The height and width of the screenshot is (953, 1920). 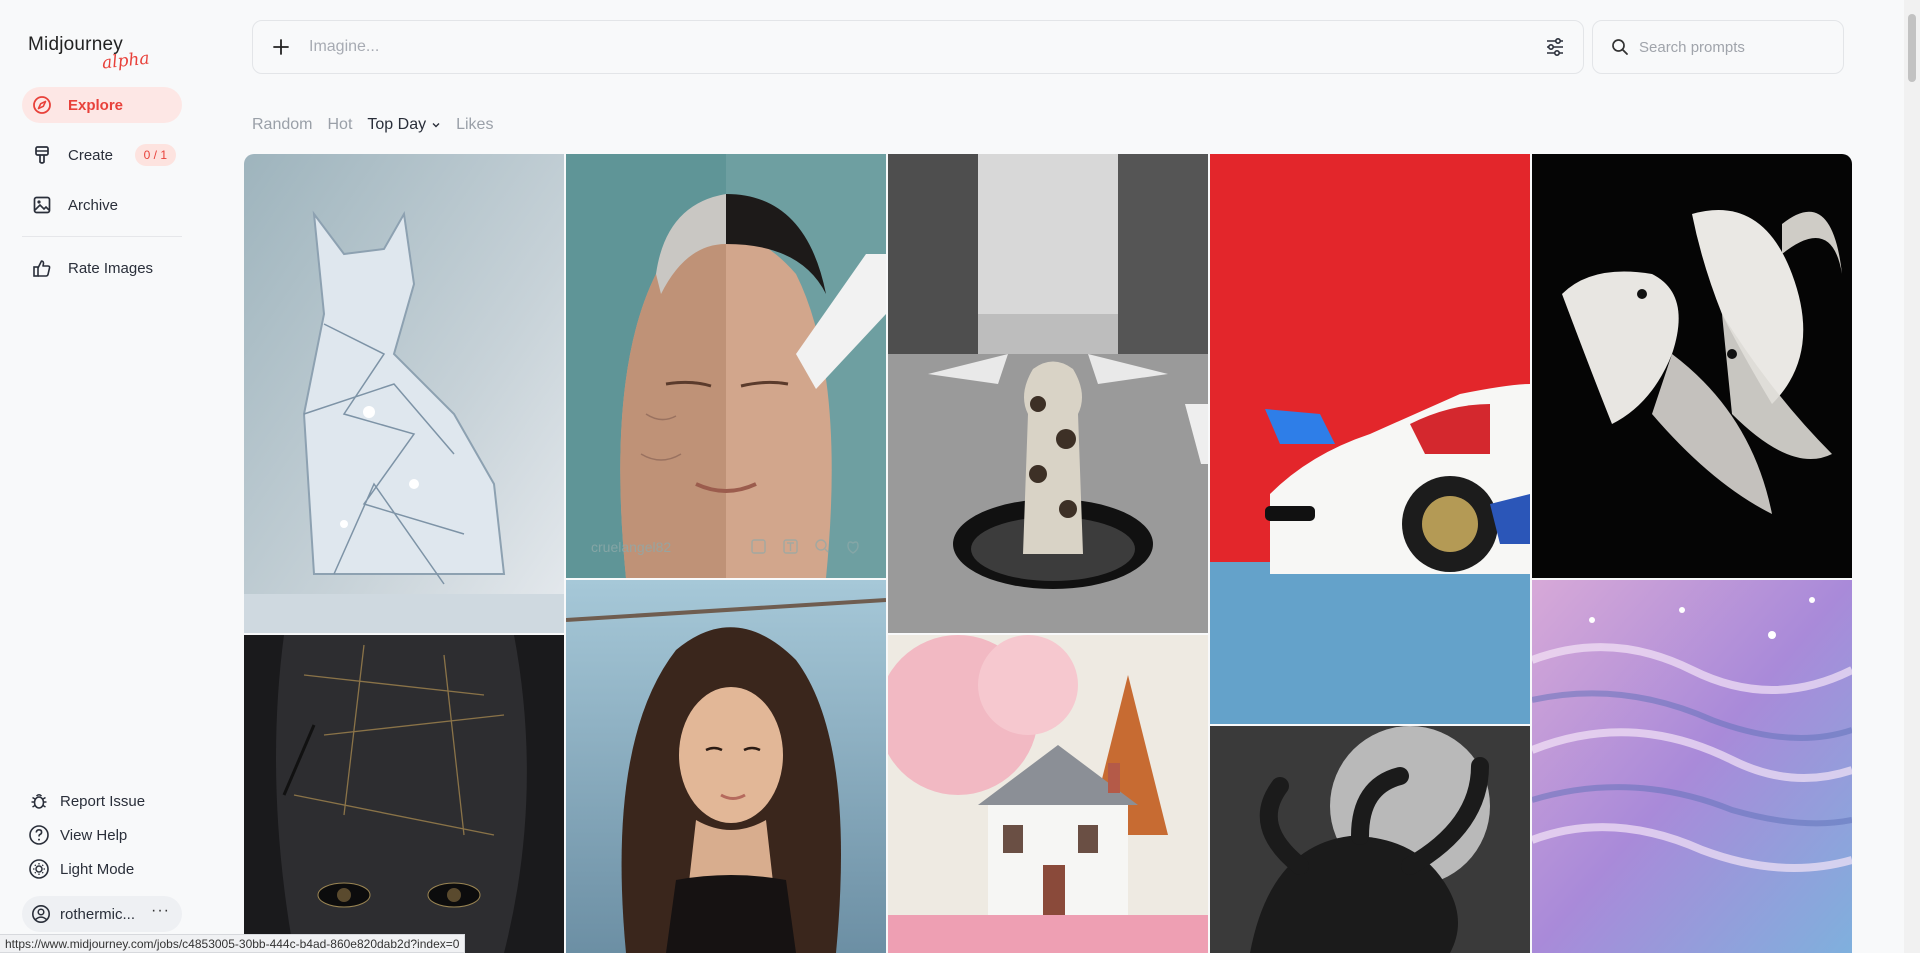 I want to click on sidebar-item-label: Rate Images, so click(x=111, y=268).